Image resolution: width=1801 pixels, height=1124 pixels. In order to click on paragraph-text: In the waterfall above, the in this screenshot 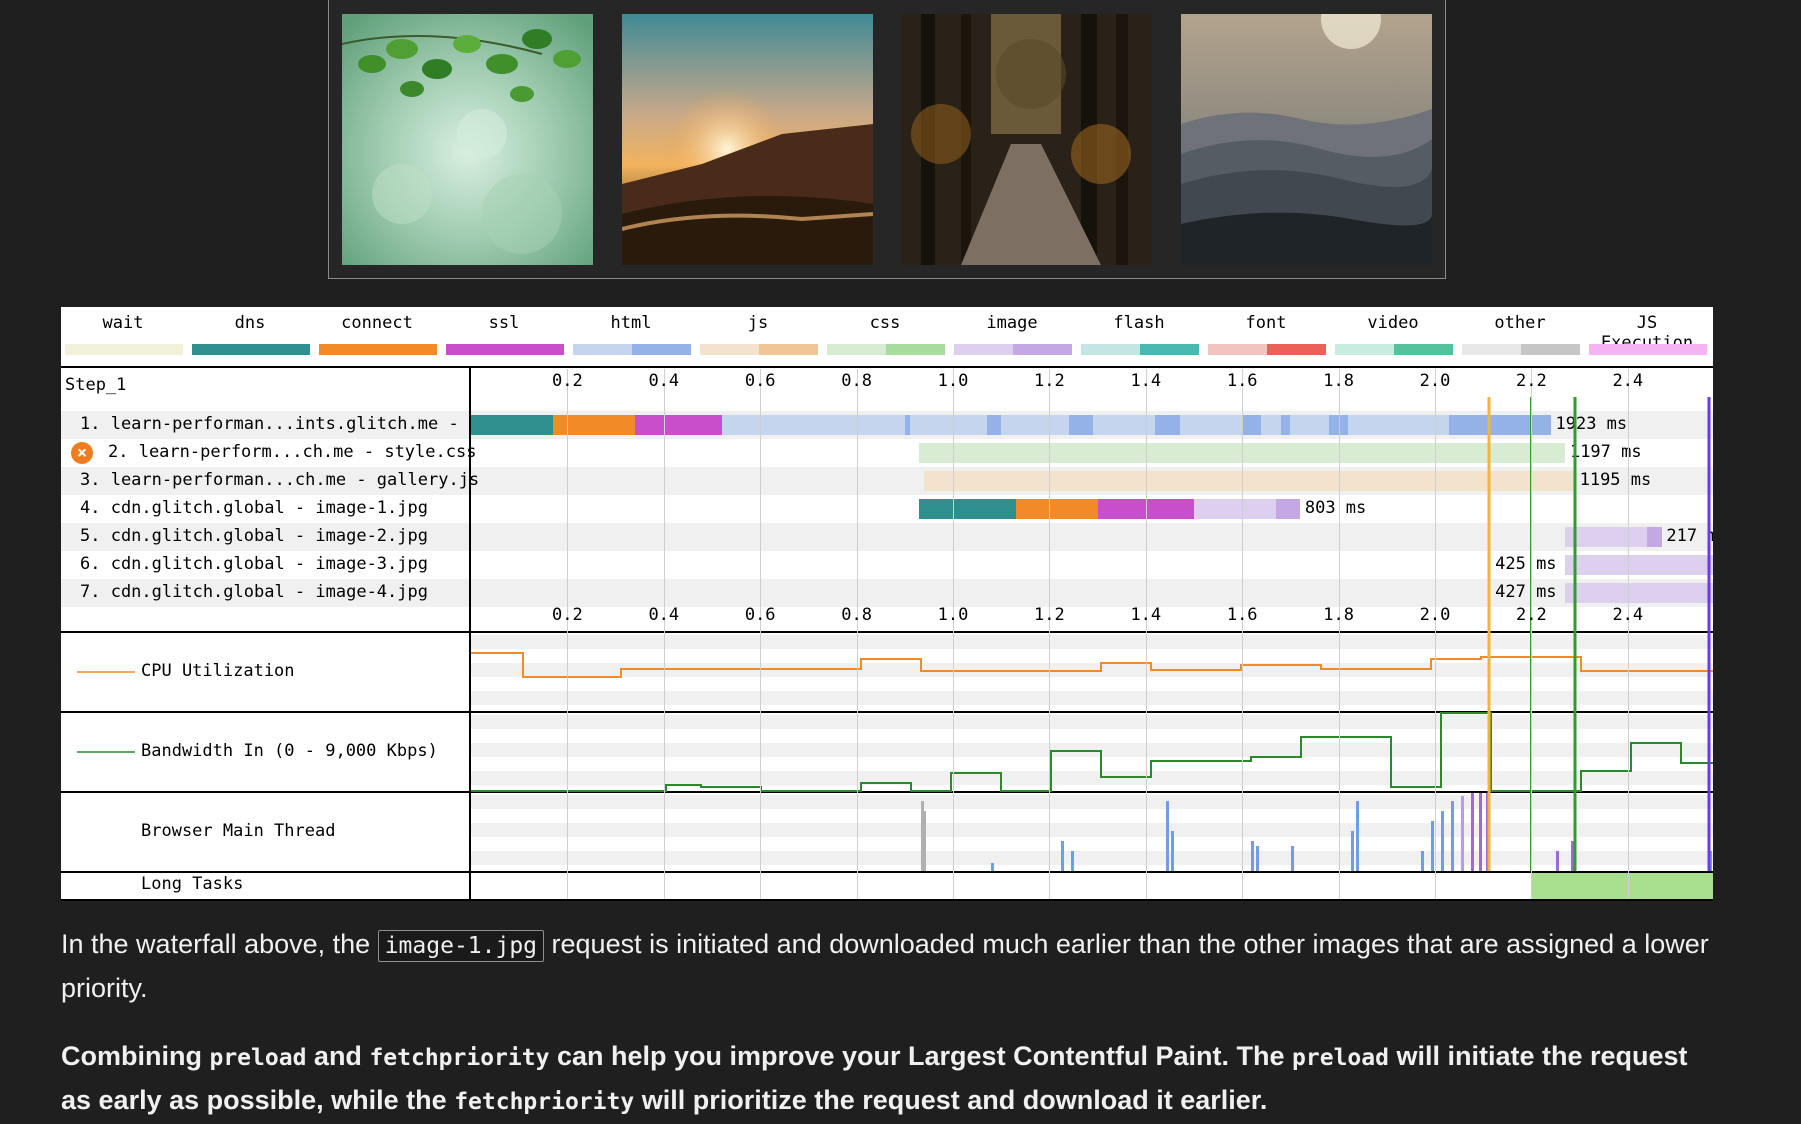, I will do `click(219, 944)`.